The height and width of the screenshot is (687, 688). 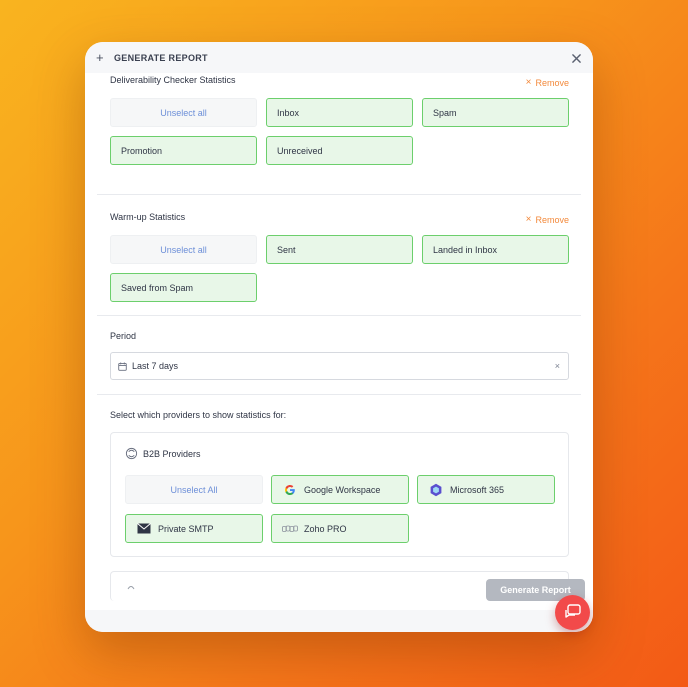 What do you see at coordinates (339, 112) in the screenshot?
I see `deliverability-chip-inbox: Inbox` at bounding box center [339, 112].